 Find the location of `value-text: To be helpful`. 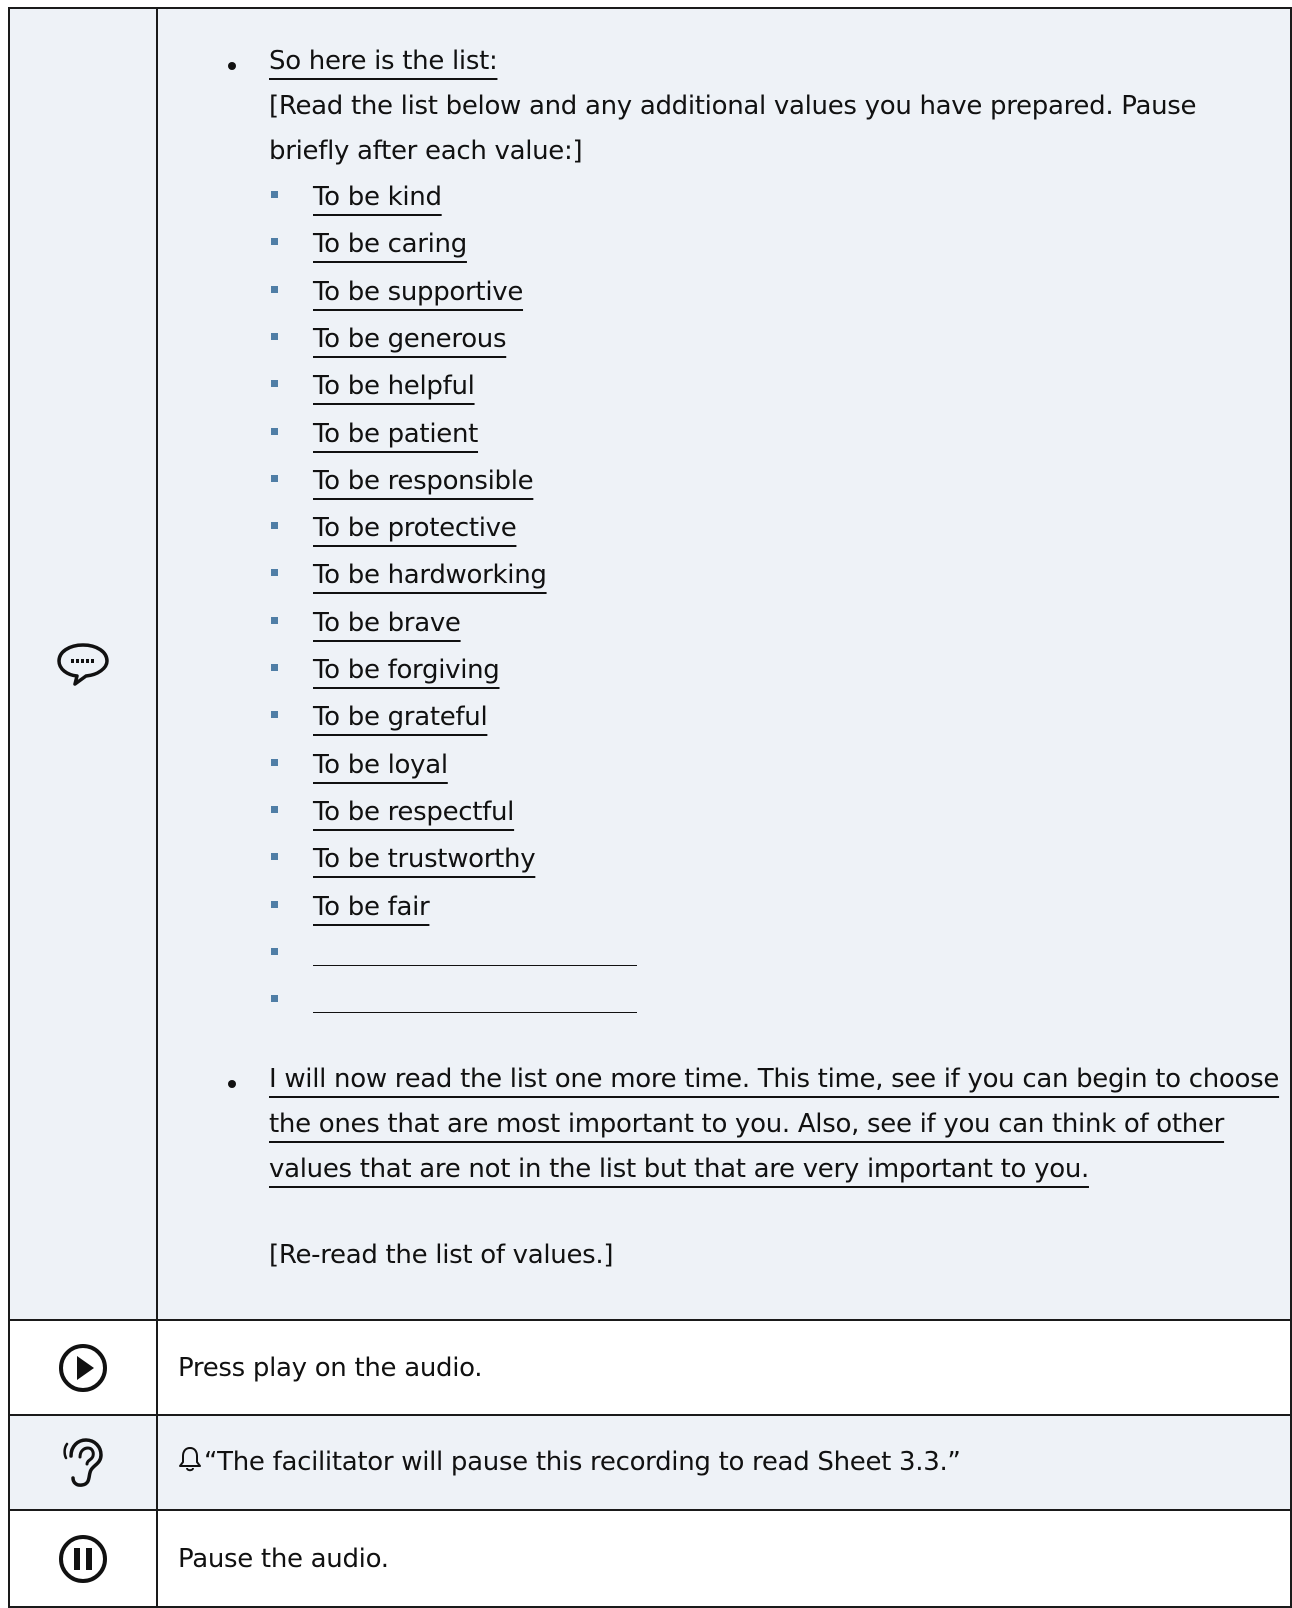

value-text: To be helpful is located at coordinates (394, 386).